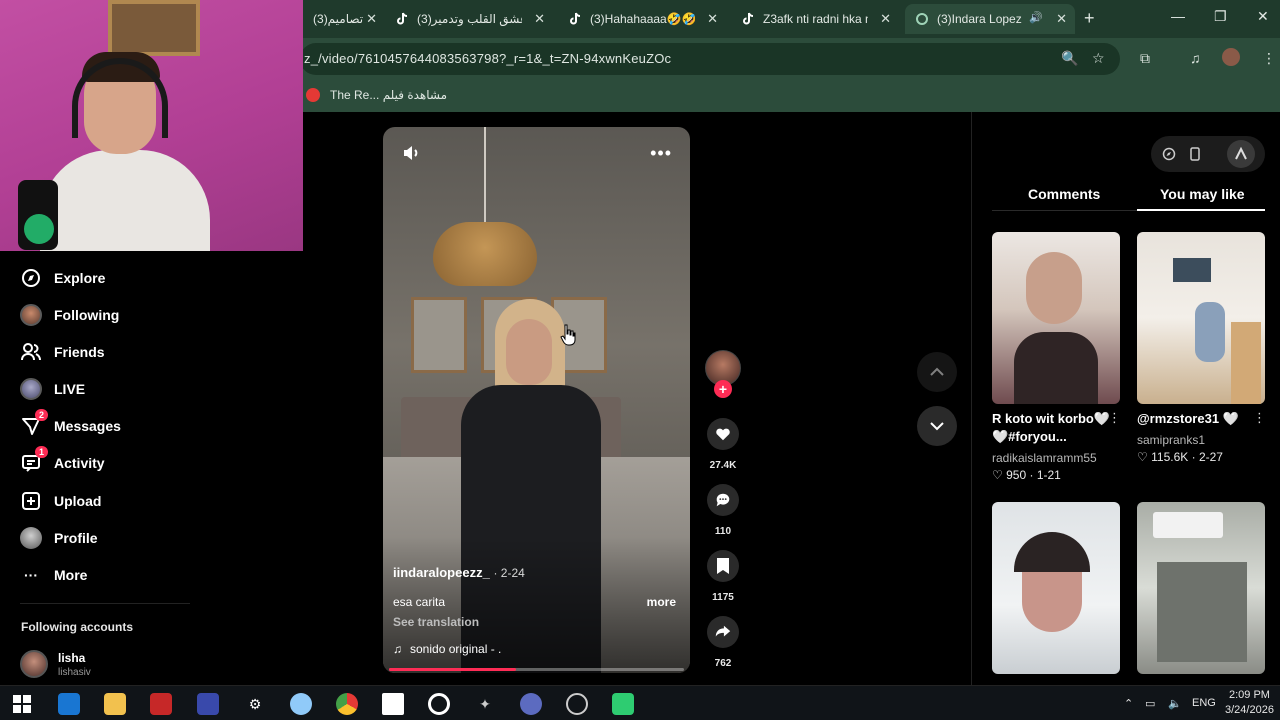 The height and width of the screenshot is (720, 1280). What do you see at coordinates (642, 19) in the screenshot?
I see `browser-tab-3: (3)Hahahaaaa🤣🤣🤣 ✕` at bounding box center [642, 19].